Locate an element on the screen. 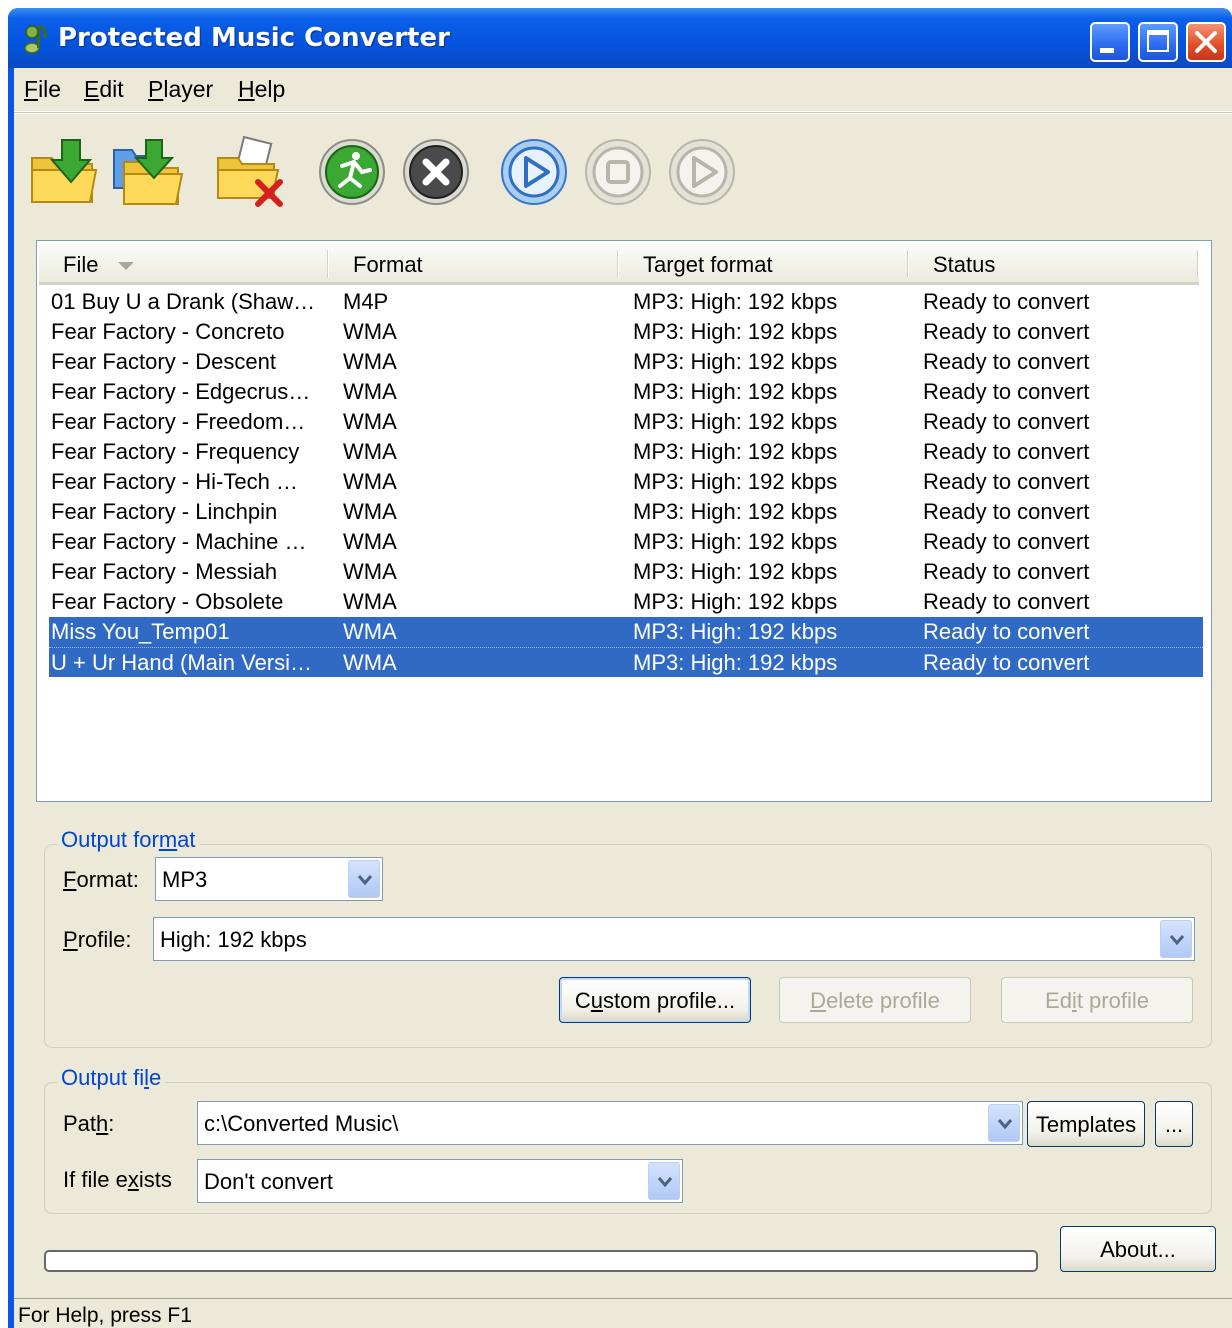  maximize-button is located at coordinates (1158, 42).